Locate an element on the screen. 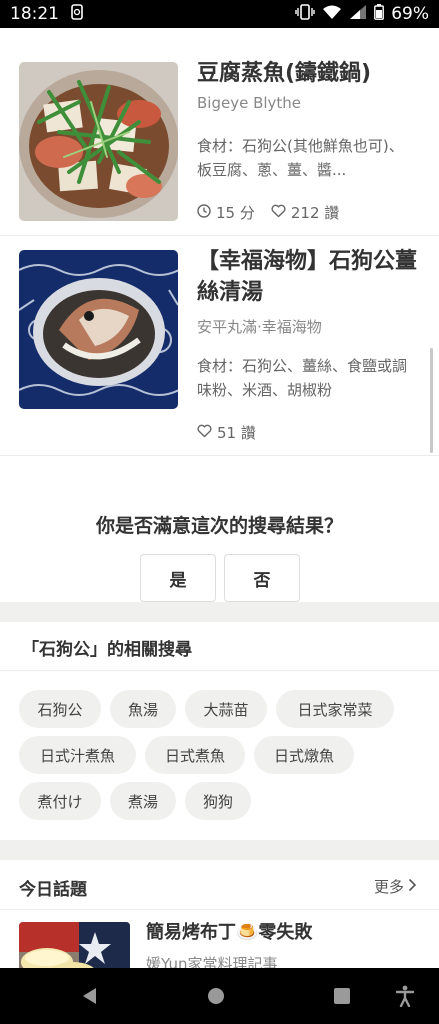 This screenshot has height=1024, width=439. recipe-author: 安平丸滿‧幸福海物 is located at coordinates (259, 326).